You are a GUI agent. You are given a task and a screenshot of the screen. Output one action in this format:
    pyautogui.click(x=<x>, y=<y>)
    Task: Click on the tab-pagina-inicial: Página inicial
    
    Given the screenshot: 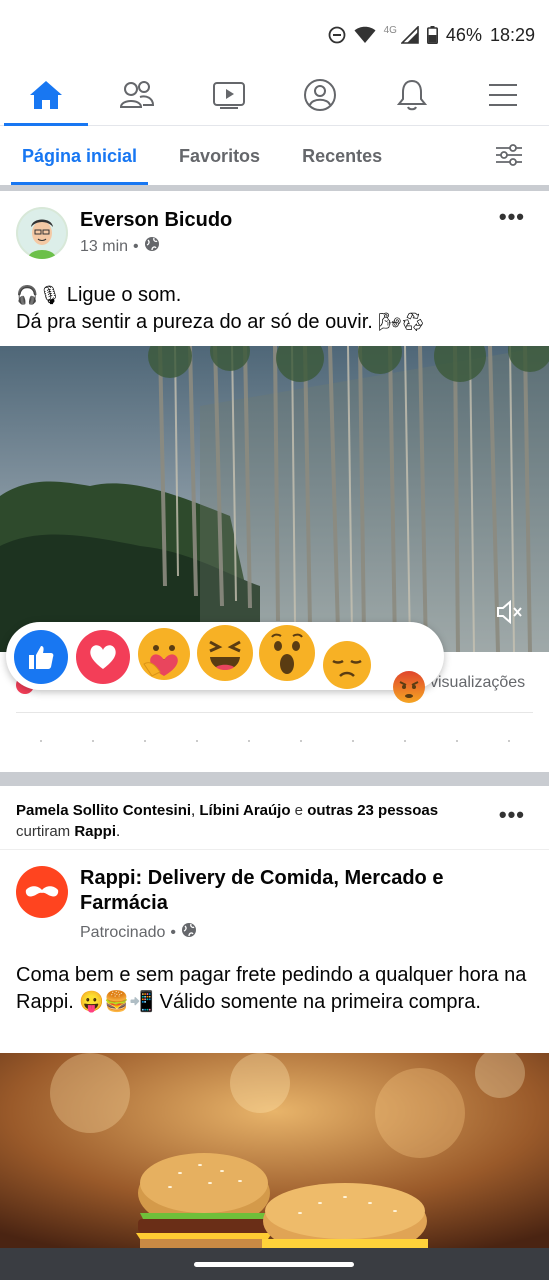 What is the action you would take?
    pyautogui.click(x=79, y=156)
    